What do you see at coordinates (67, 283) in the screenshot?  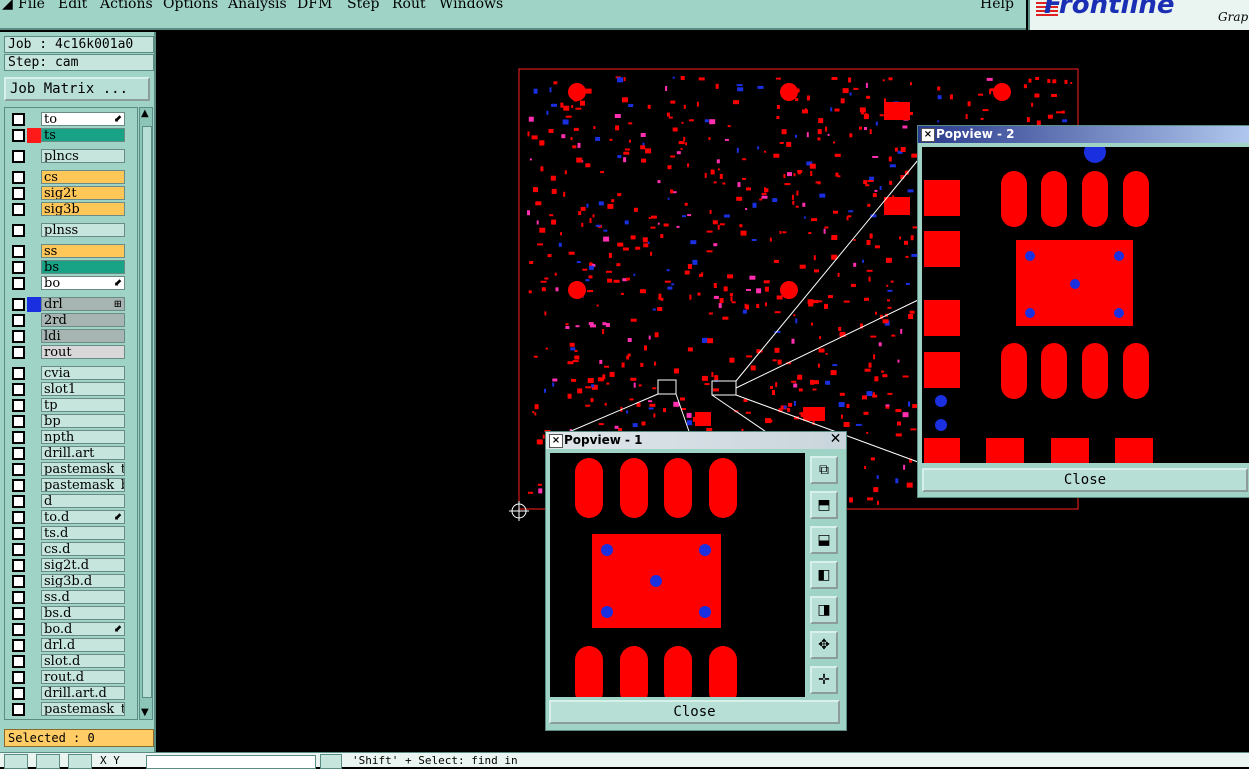 I see `layer-row-9: bo ⬋` at bounding box center [67, 283].